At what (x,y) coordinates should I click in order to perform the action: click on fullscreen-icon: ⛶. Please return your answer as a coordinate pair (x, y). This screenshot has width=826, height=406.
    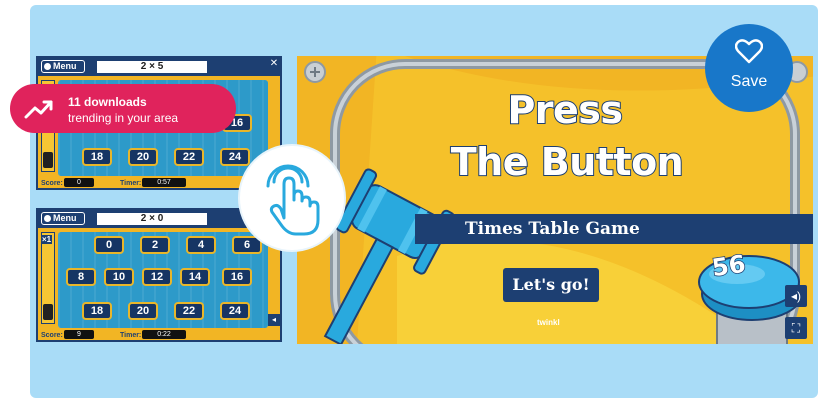
    Looking at the image, I should click on (796, 328).